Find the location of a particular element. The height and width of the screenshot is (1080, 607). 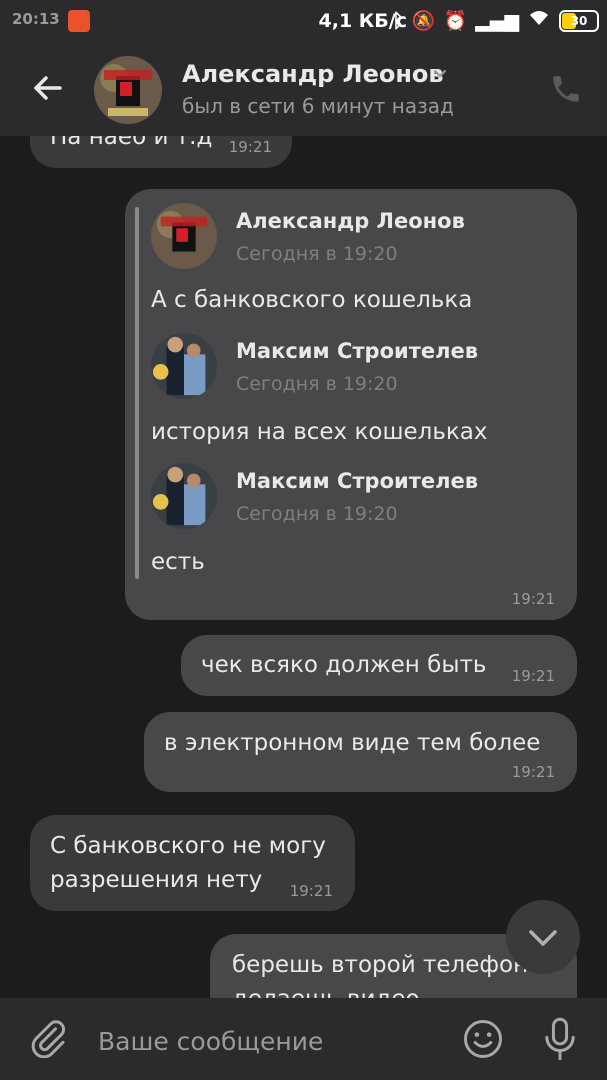

smile-icon is located at coordinates (483, 1039).